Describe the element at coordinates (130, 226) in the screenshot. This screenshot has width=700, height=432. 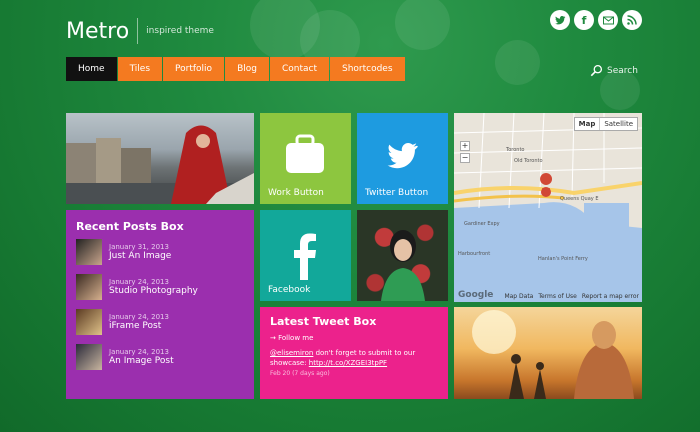
I see `recent-posts-title: Recent Posts Box` at that location.